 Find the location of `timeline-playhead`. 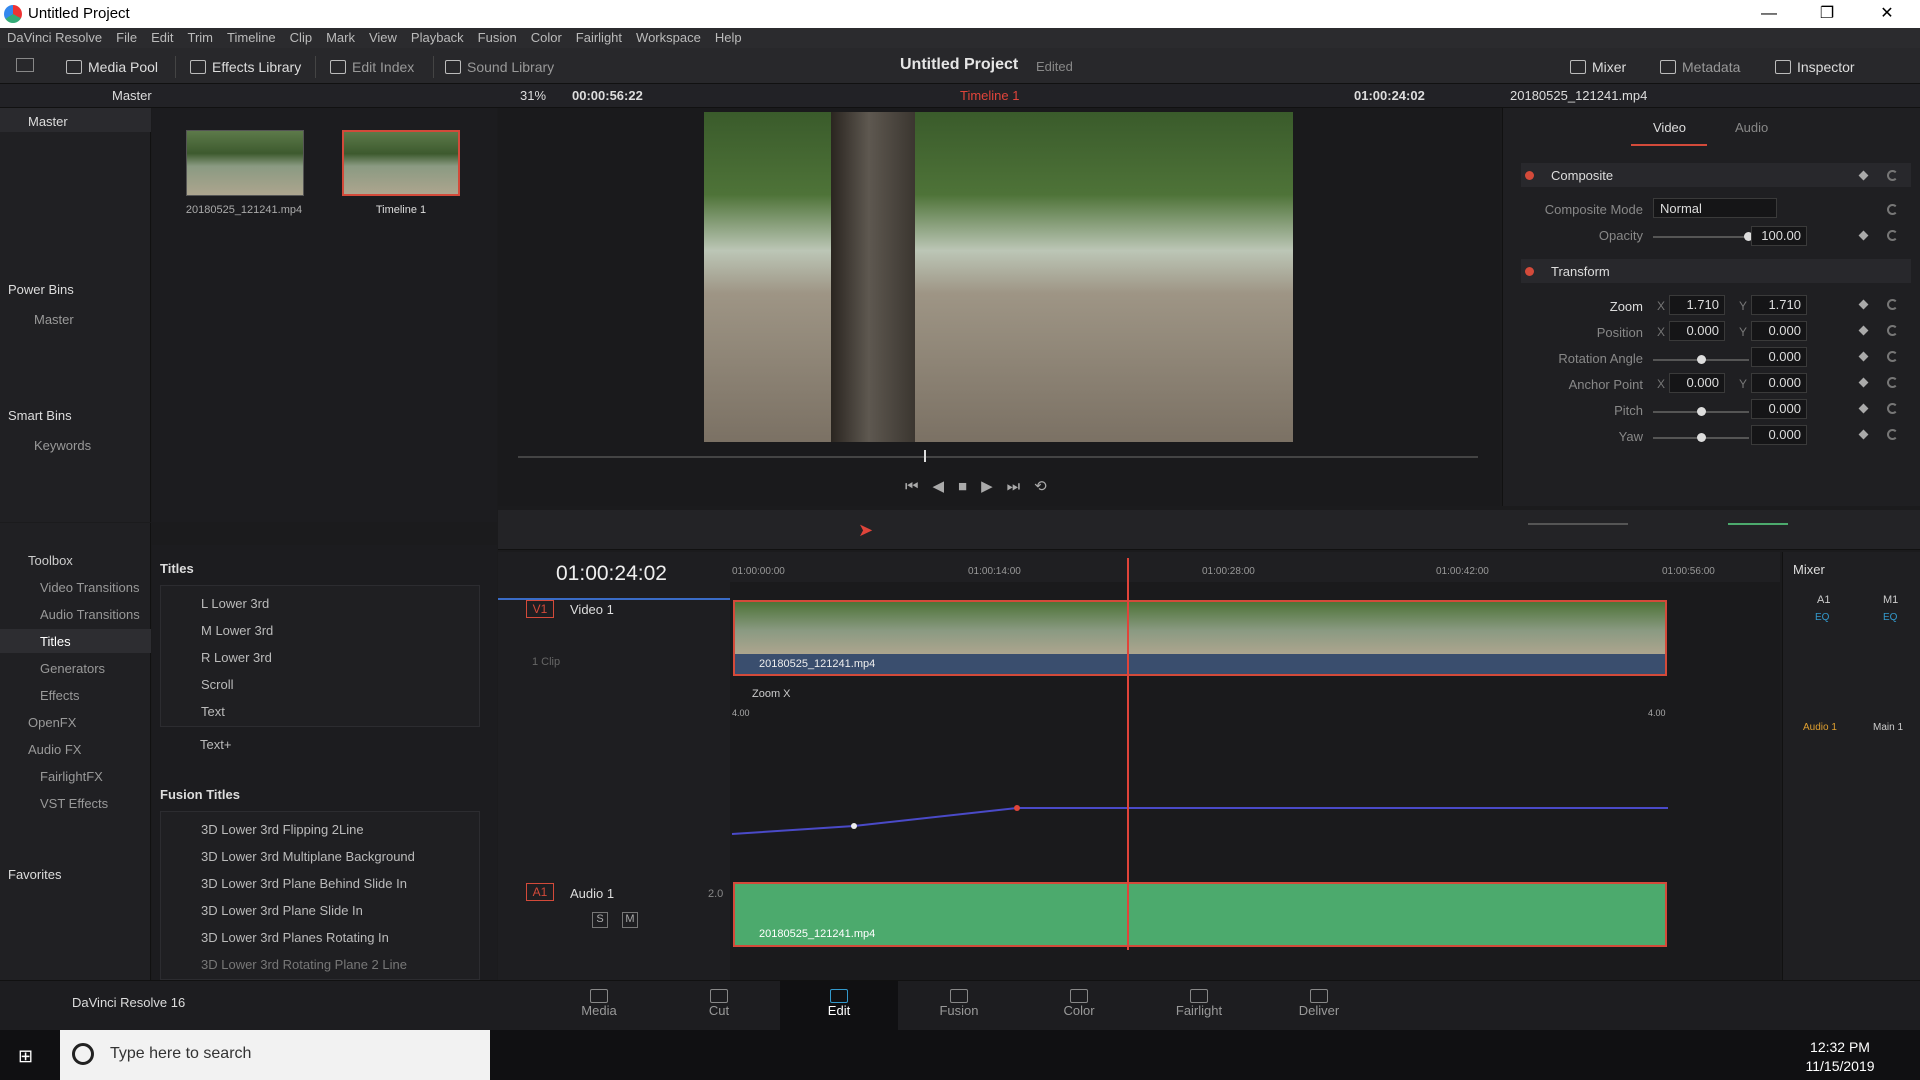

timeline-playhead is located at coordinates (1128, 754).